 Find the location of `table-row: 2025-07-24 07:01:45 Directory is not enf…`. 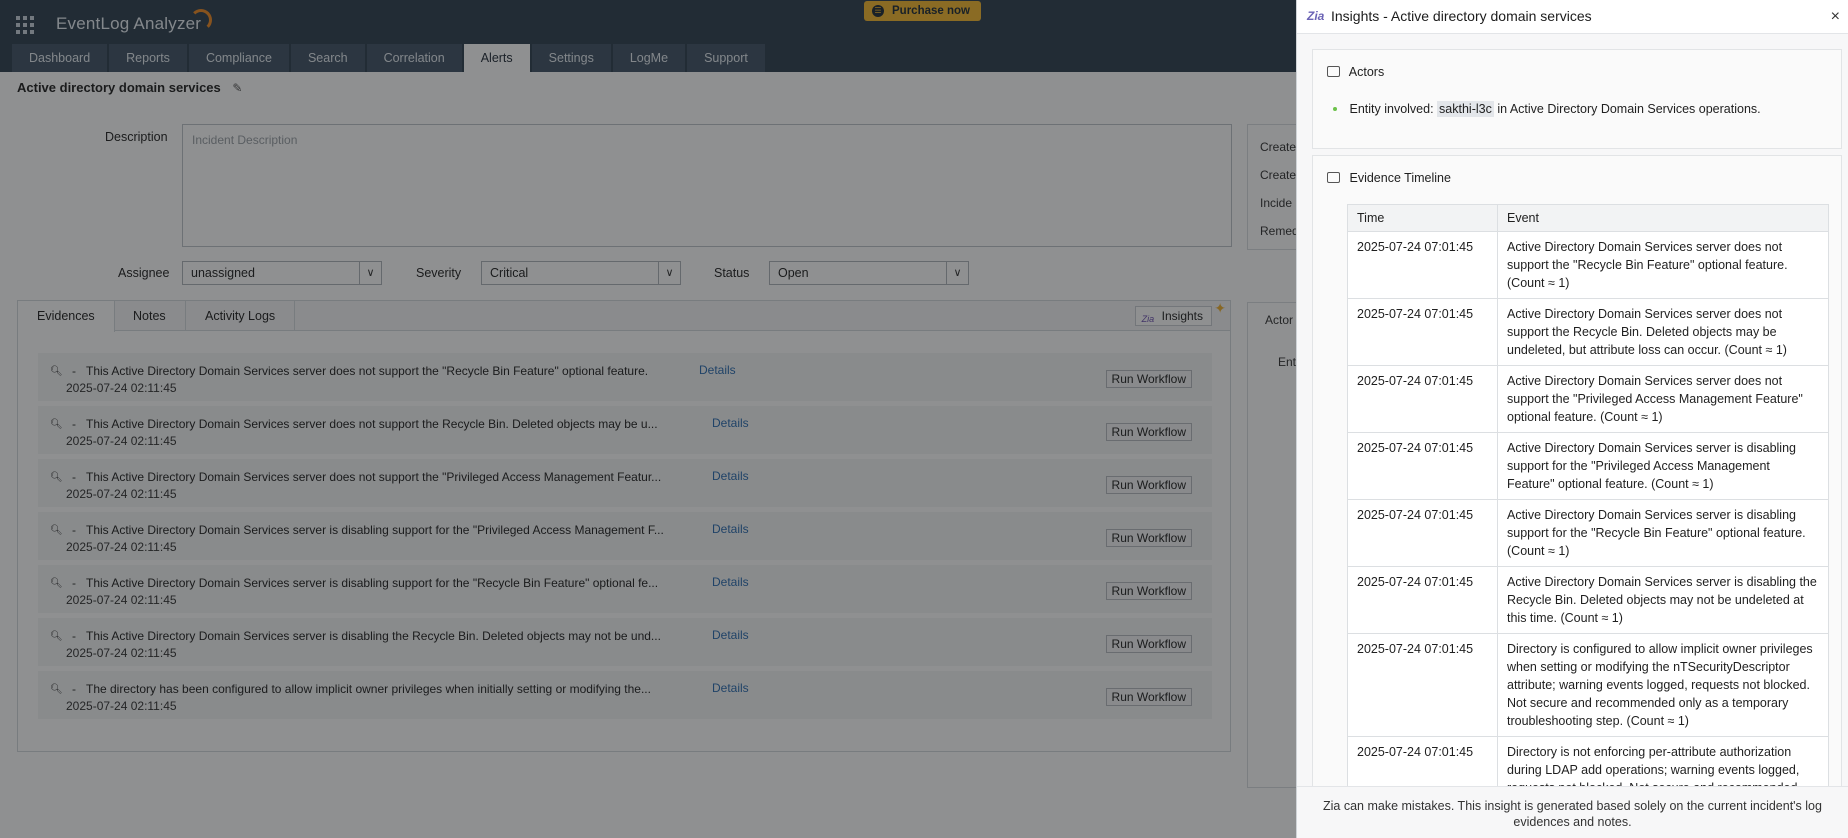

table-row: 2025-07-24 07:01:45 Directory is not enf… is located at coordinates (1588, 761).